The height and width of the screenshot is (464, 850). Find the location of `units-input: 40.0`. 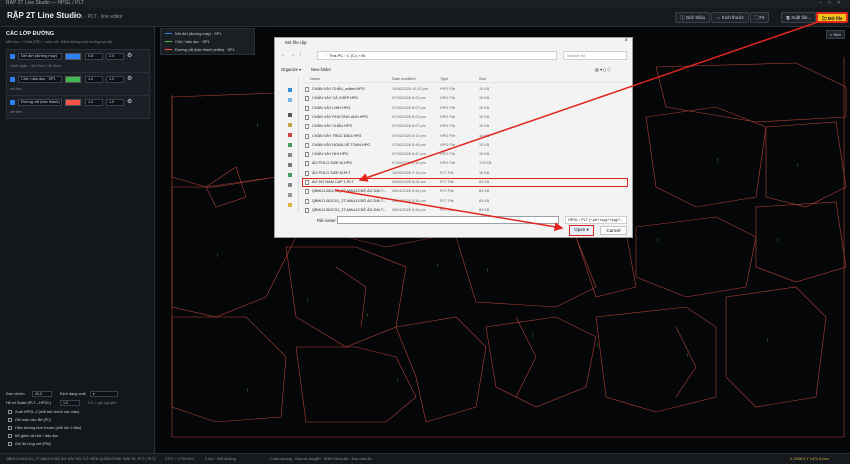

units-input: 40.0 is located at coordinates (42, 394).